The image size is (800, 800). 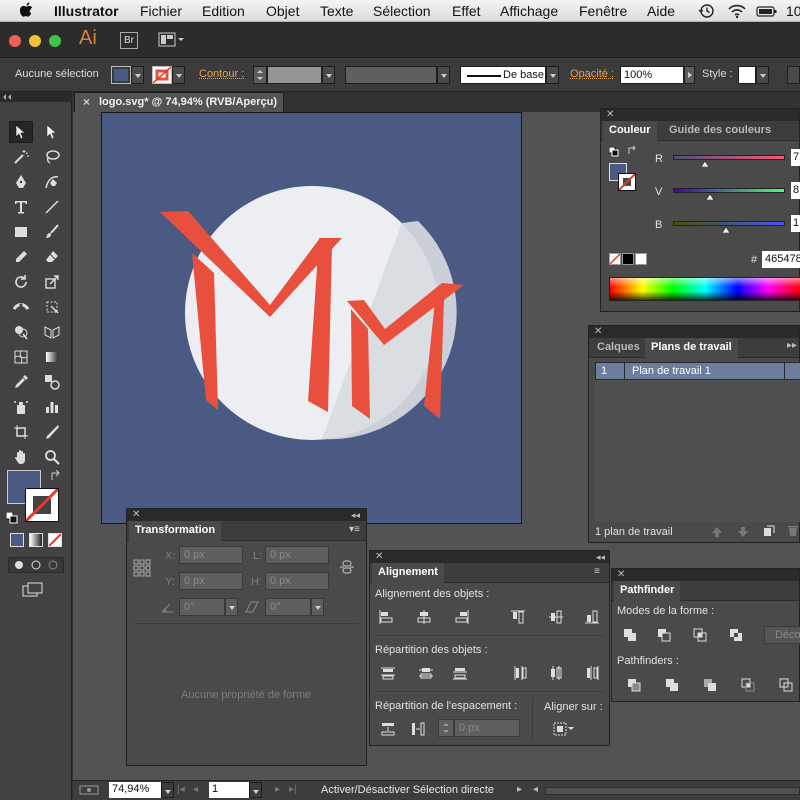 I want to click on app-menu: Illustrator, so click(x=86, y=11).